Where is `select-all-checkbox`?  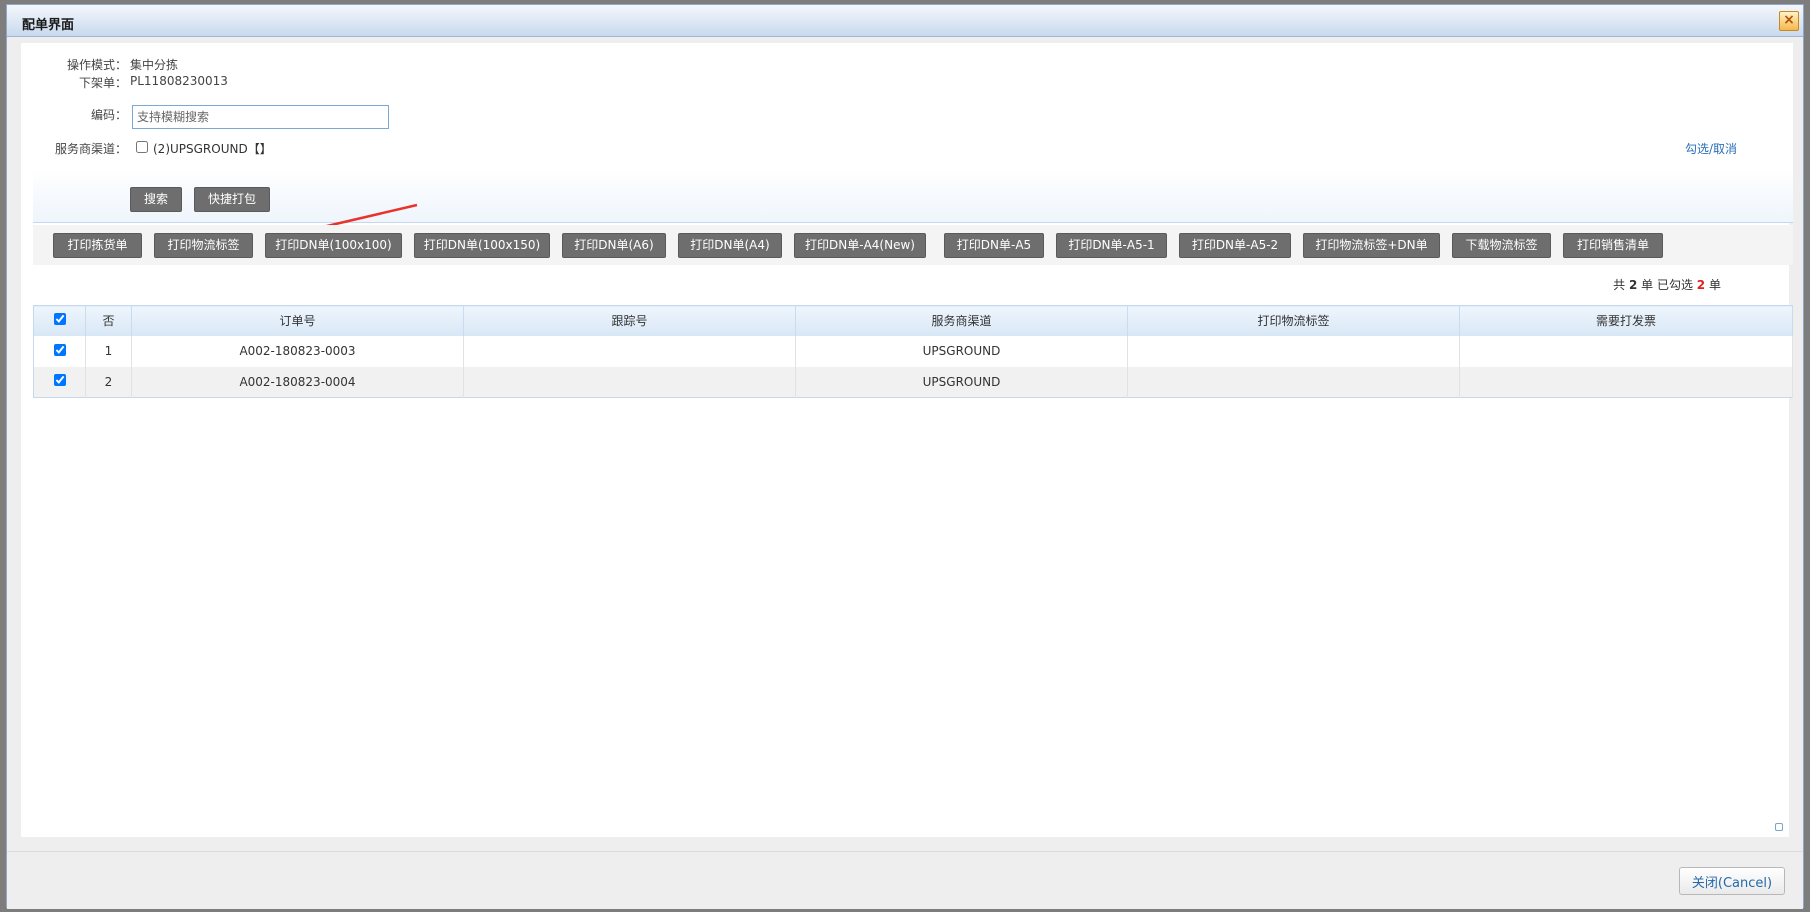
select-all-checkbox is located at coordinates (59, 319).